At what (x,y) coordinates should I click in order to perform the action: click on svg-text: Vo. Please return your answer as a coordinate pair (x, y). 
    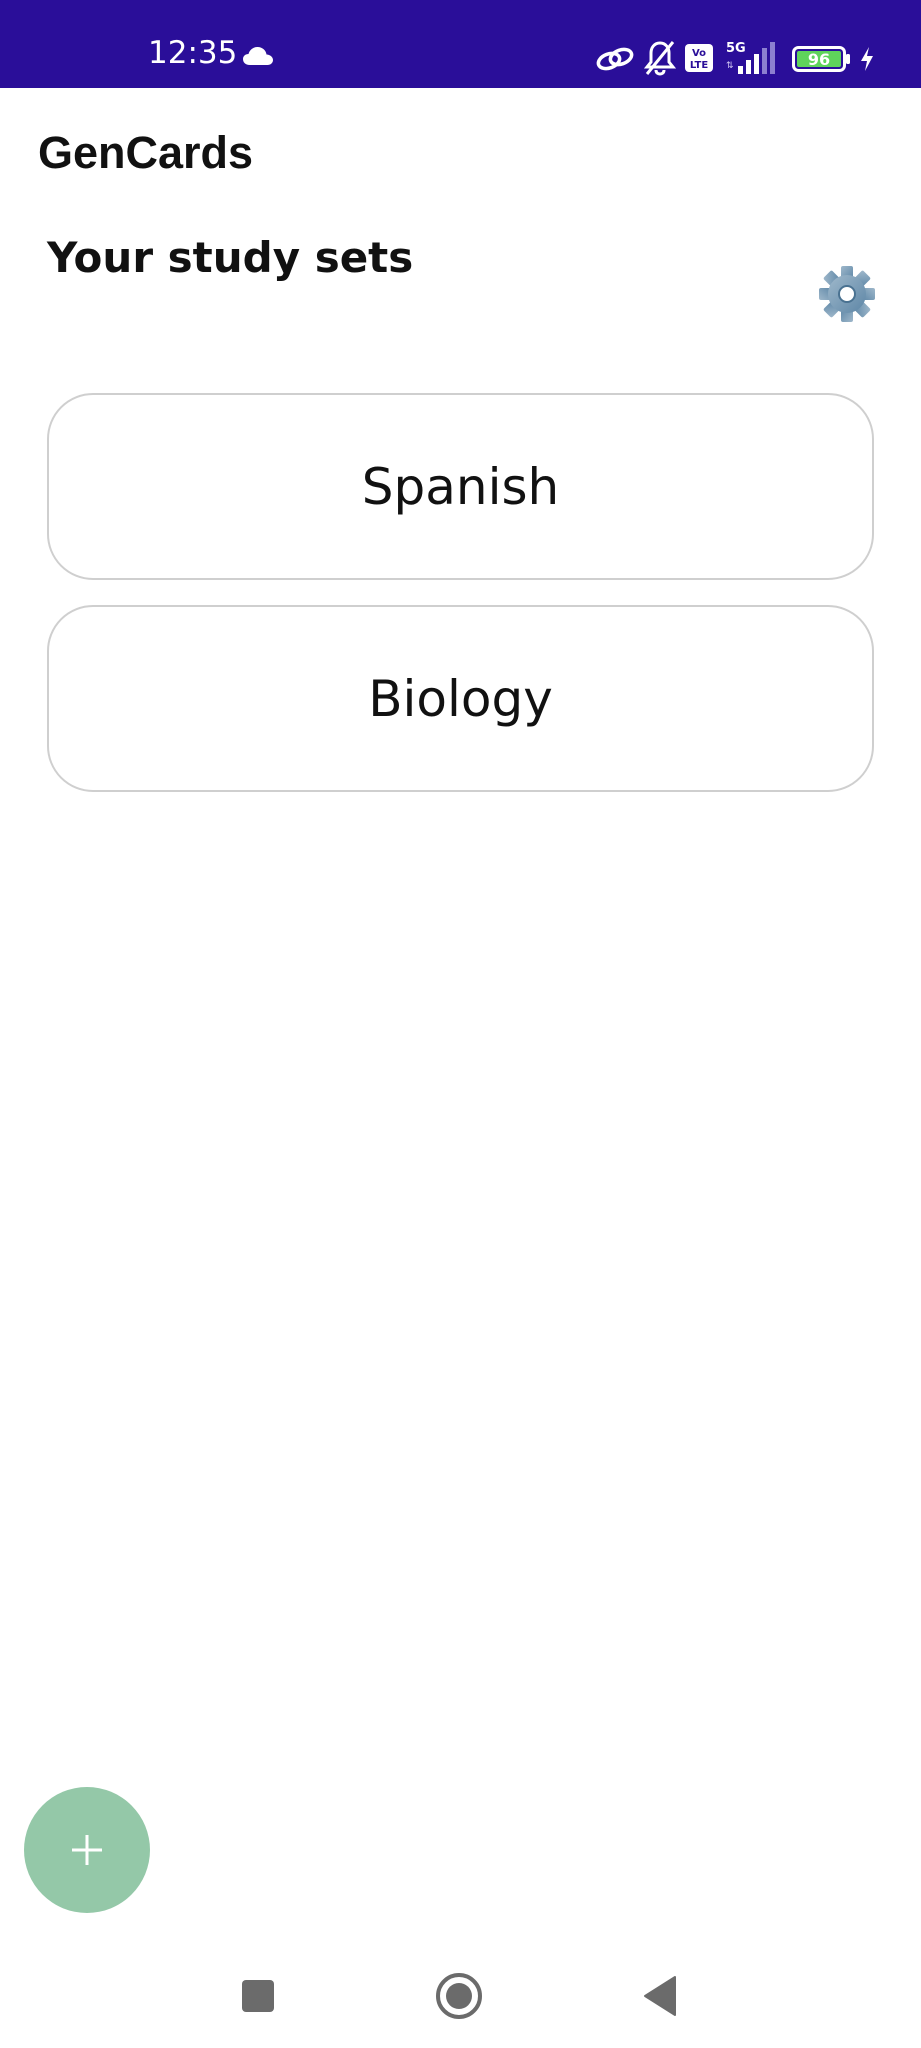
    Looking at the image, I should click on (699, 53).